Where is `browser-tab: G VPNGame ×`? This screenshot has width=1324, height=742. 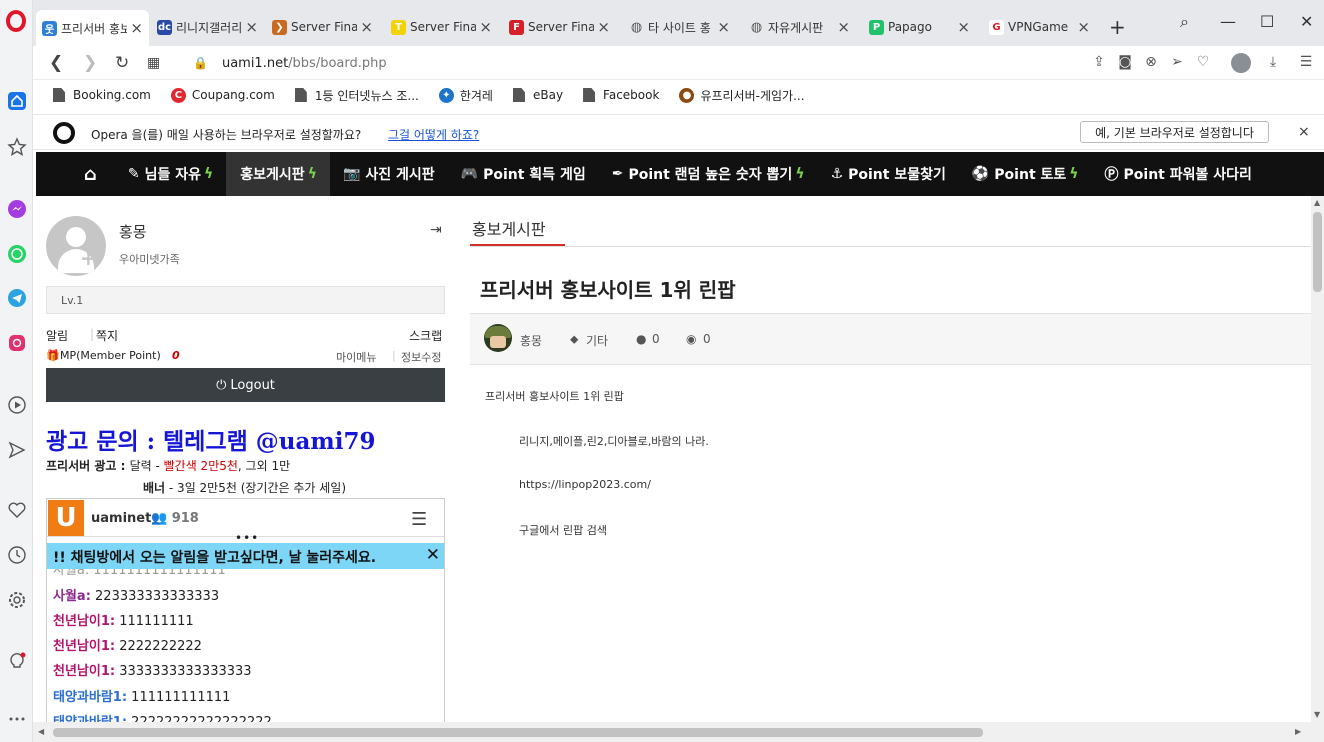
browser-tab: G VPNGame × is located at coordinates (1039, 27).